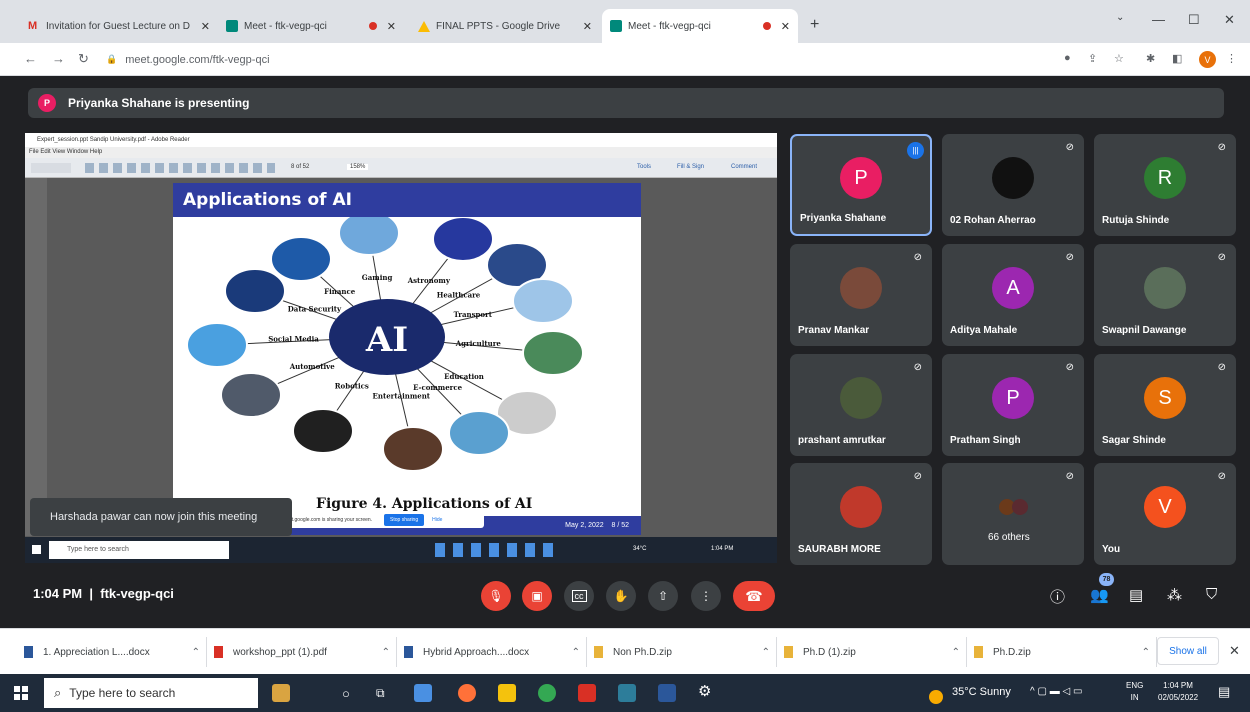 The height and width of the screenshot is (712, 1250). What do you see at coordinates (1150, 58) in the screenshot?
I see `extensions-icon: ✱` at bounding box center [1150, 58].